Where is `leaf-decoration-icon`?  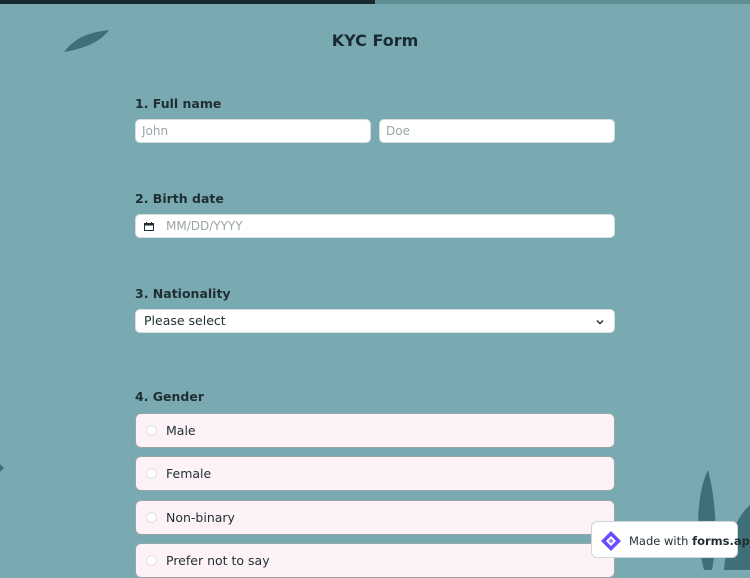 leaf-decoration-icon is located at coordinates (2, 468).